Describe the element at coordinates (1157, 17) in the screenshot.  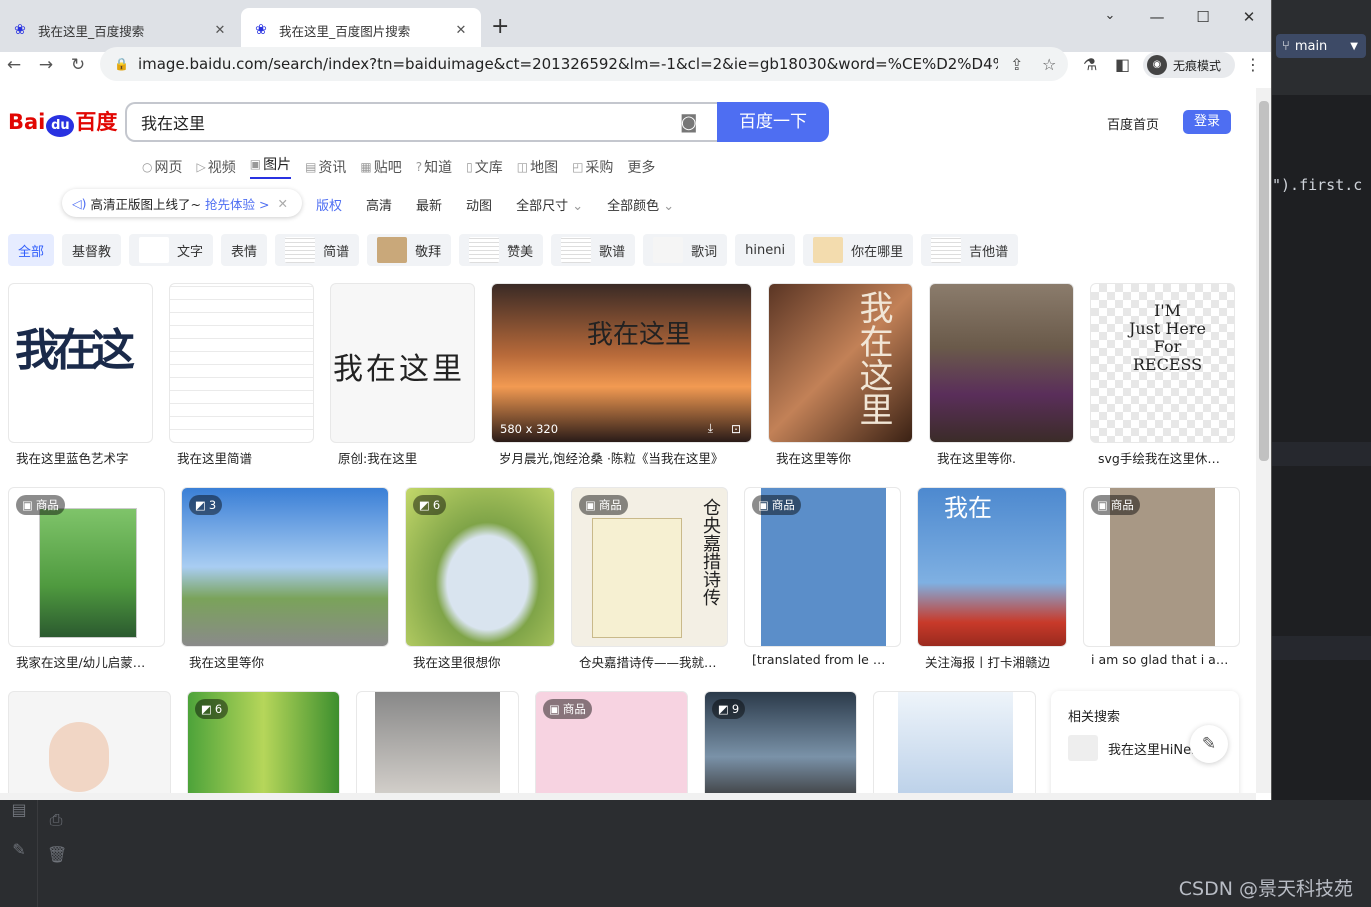
I see `minimize-button: —` at that location.